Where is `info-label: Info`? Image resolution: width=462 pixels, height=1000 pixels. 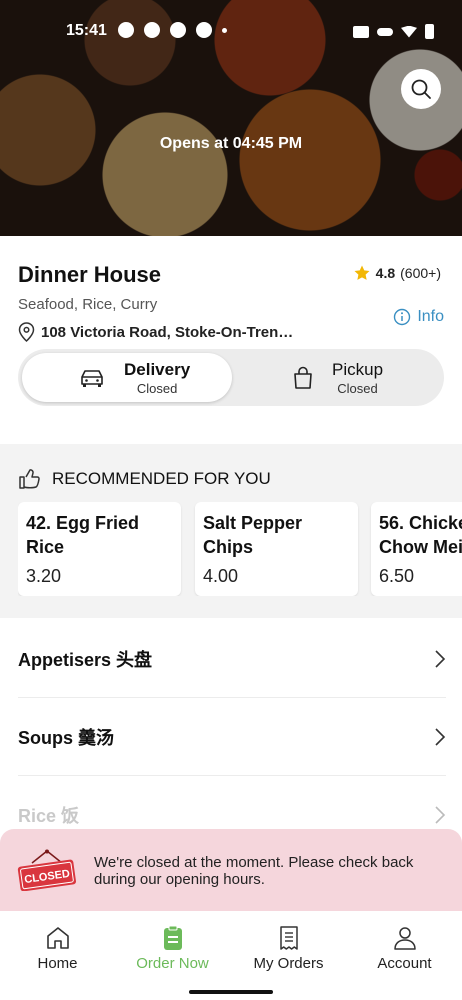 info-label: Info is located at coordinates (430, 316).